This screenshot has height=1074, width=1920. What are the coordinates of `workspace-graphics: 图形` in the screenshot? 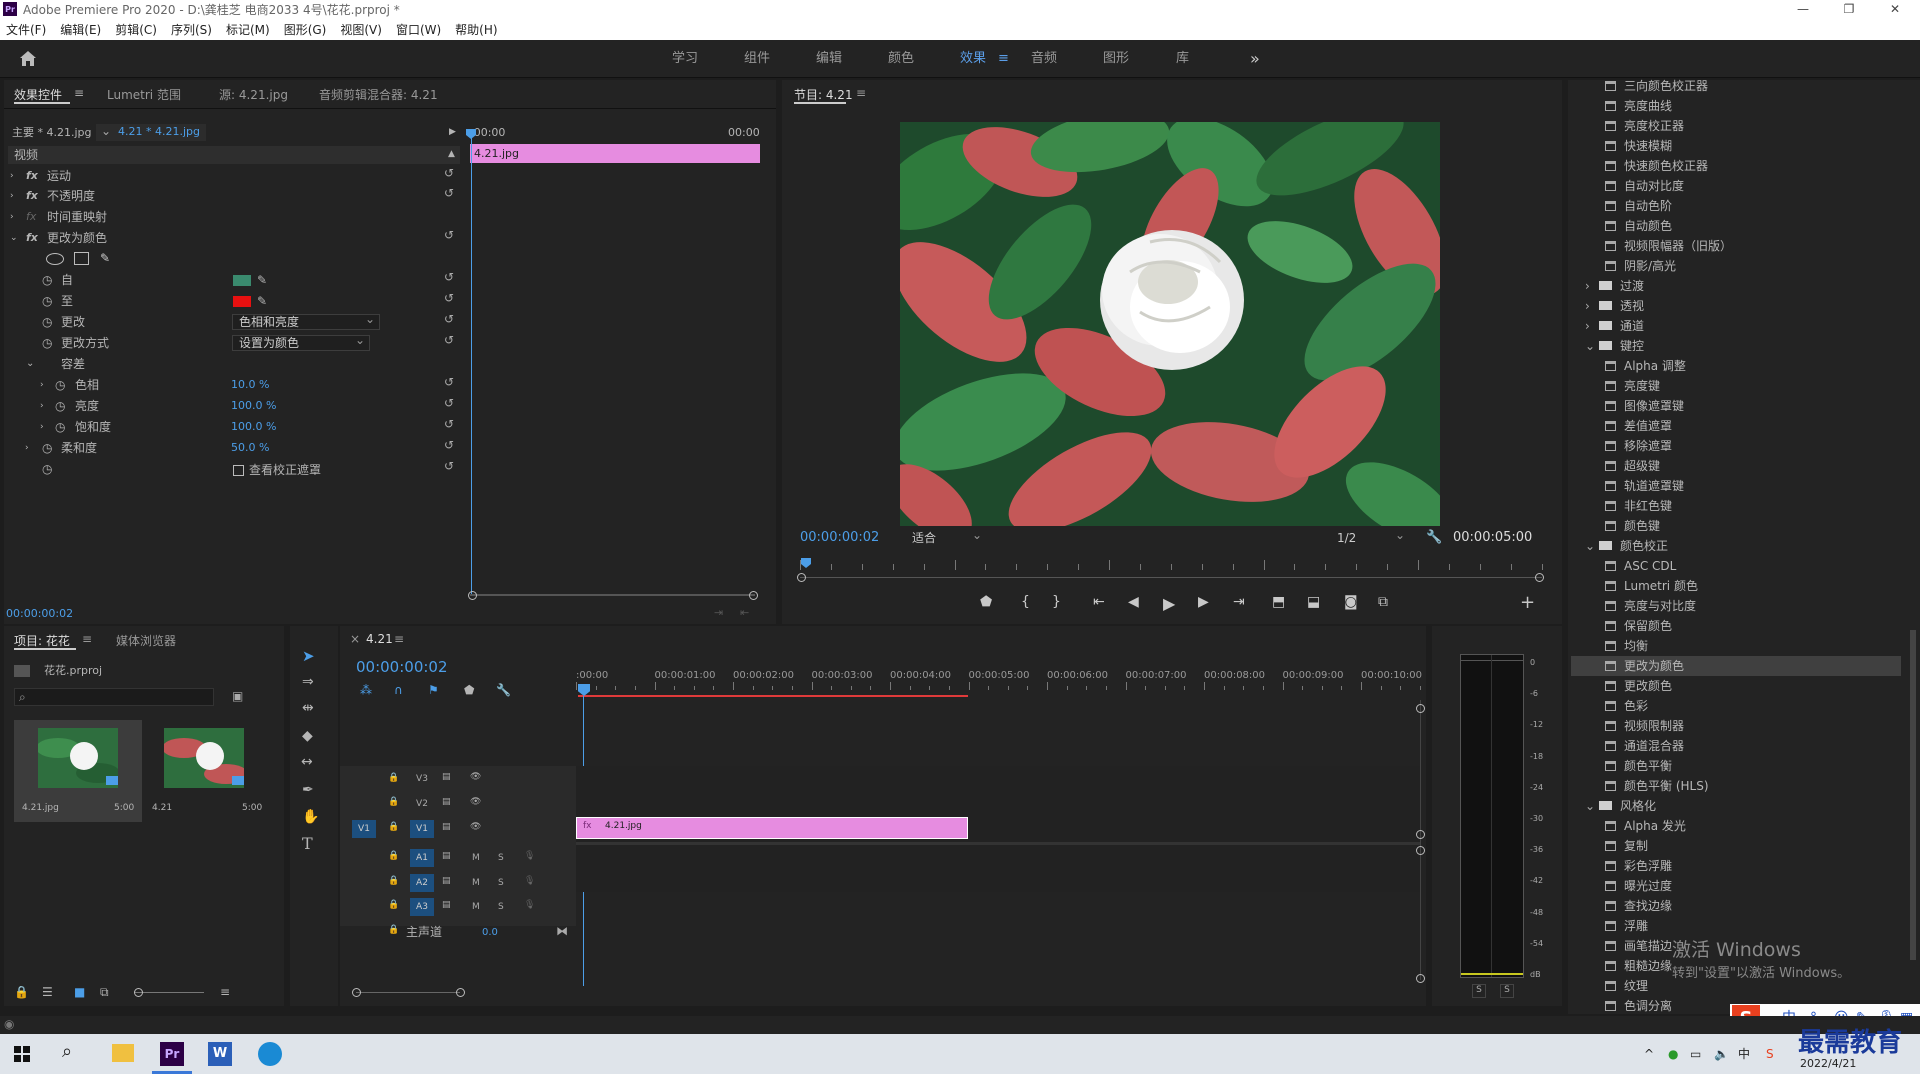 It's located at (1116, 59).